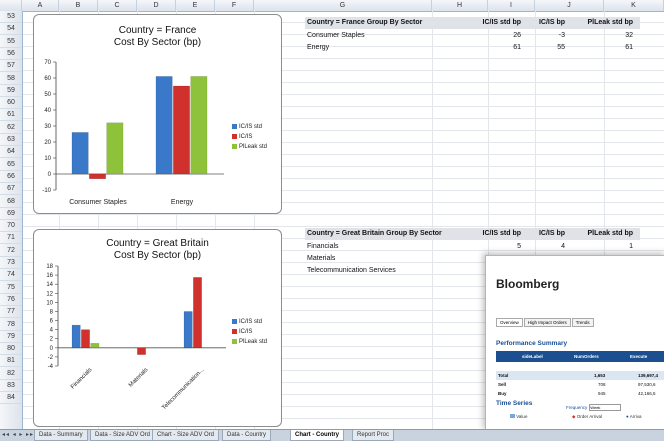 The image size is (664, 441). Describe the element at coordinates (11, 300) in the screenshot. I see `row-header: 76` at that location.